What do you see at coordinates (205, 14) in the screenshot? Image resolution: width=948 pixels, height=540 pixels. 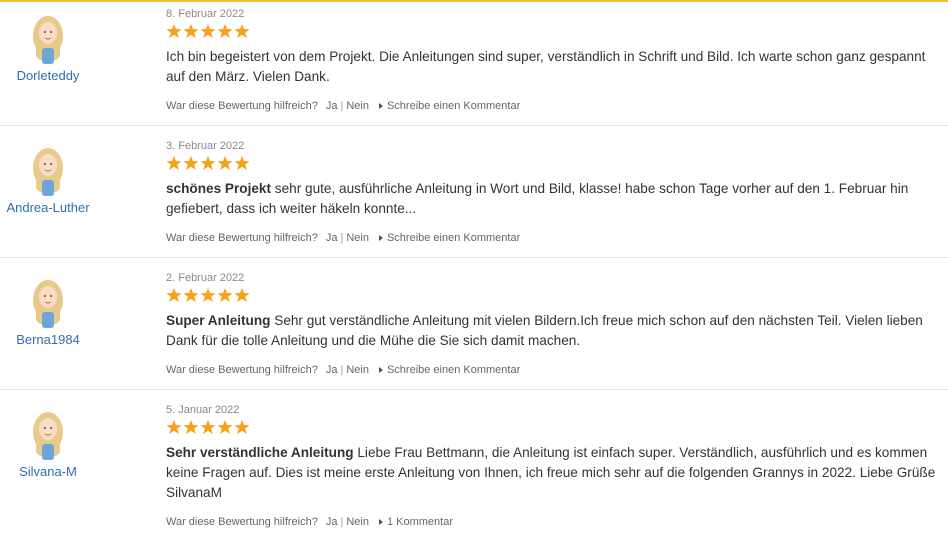 I see `review-date: 8. Februar 2022` at bounding box center [205, 14].